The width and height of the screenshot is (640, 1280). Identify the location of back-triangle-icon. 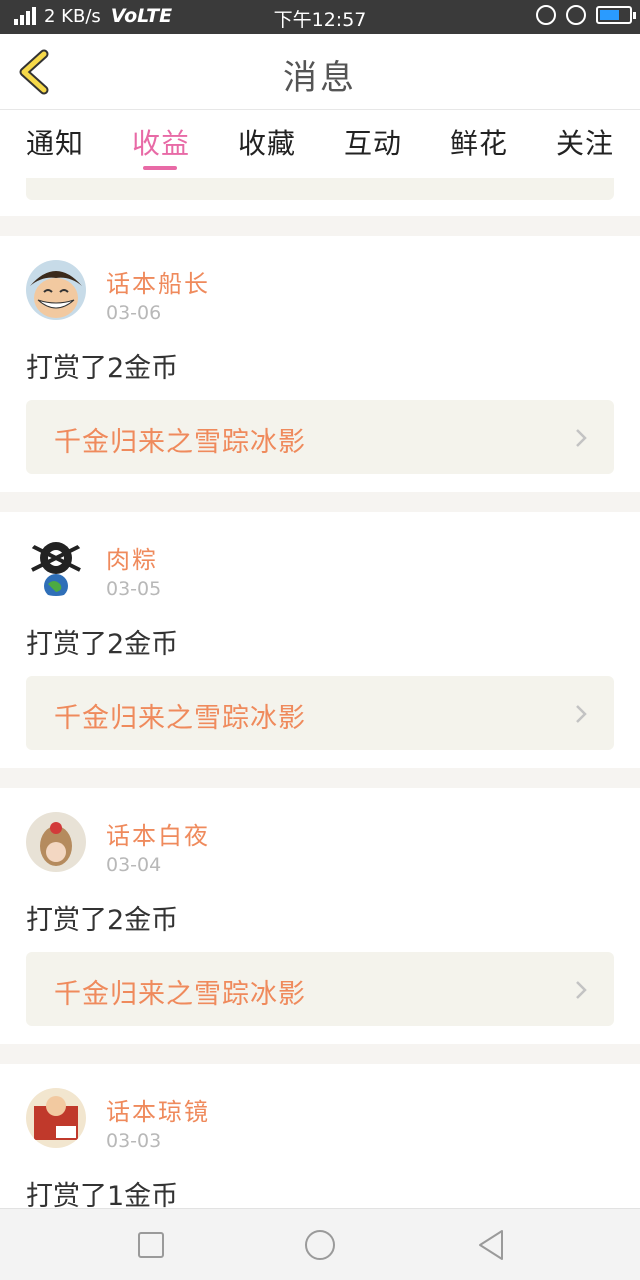
(492, 1245).